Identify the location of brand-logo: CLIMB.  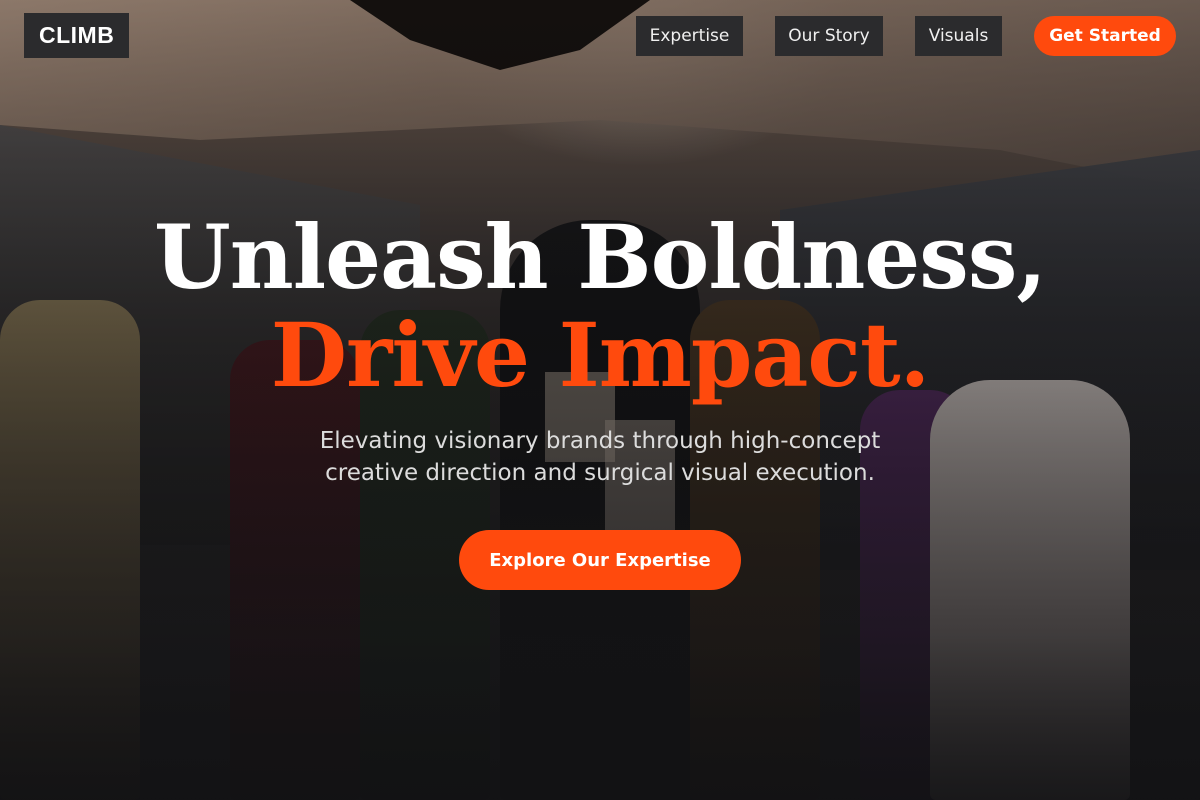
(77, 35).